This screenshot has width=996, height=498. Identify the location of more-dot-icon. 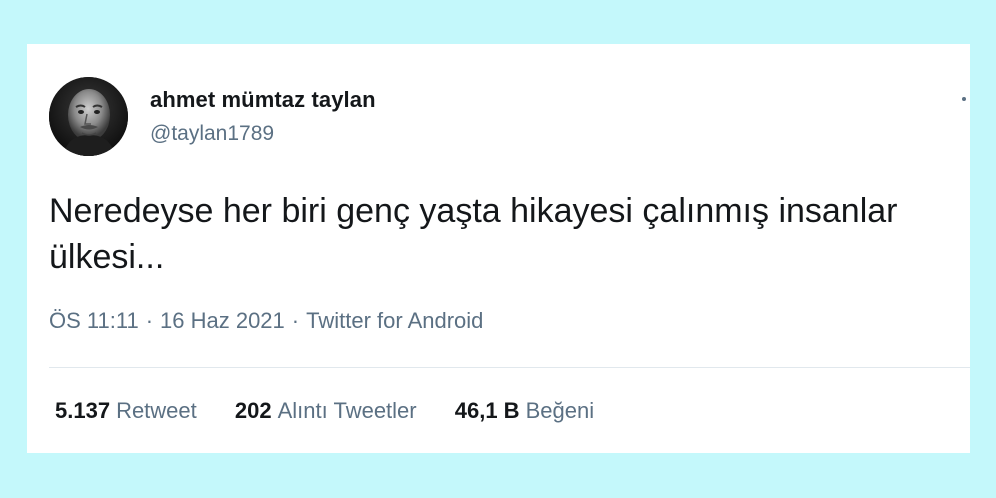
(964, 99).